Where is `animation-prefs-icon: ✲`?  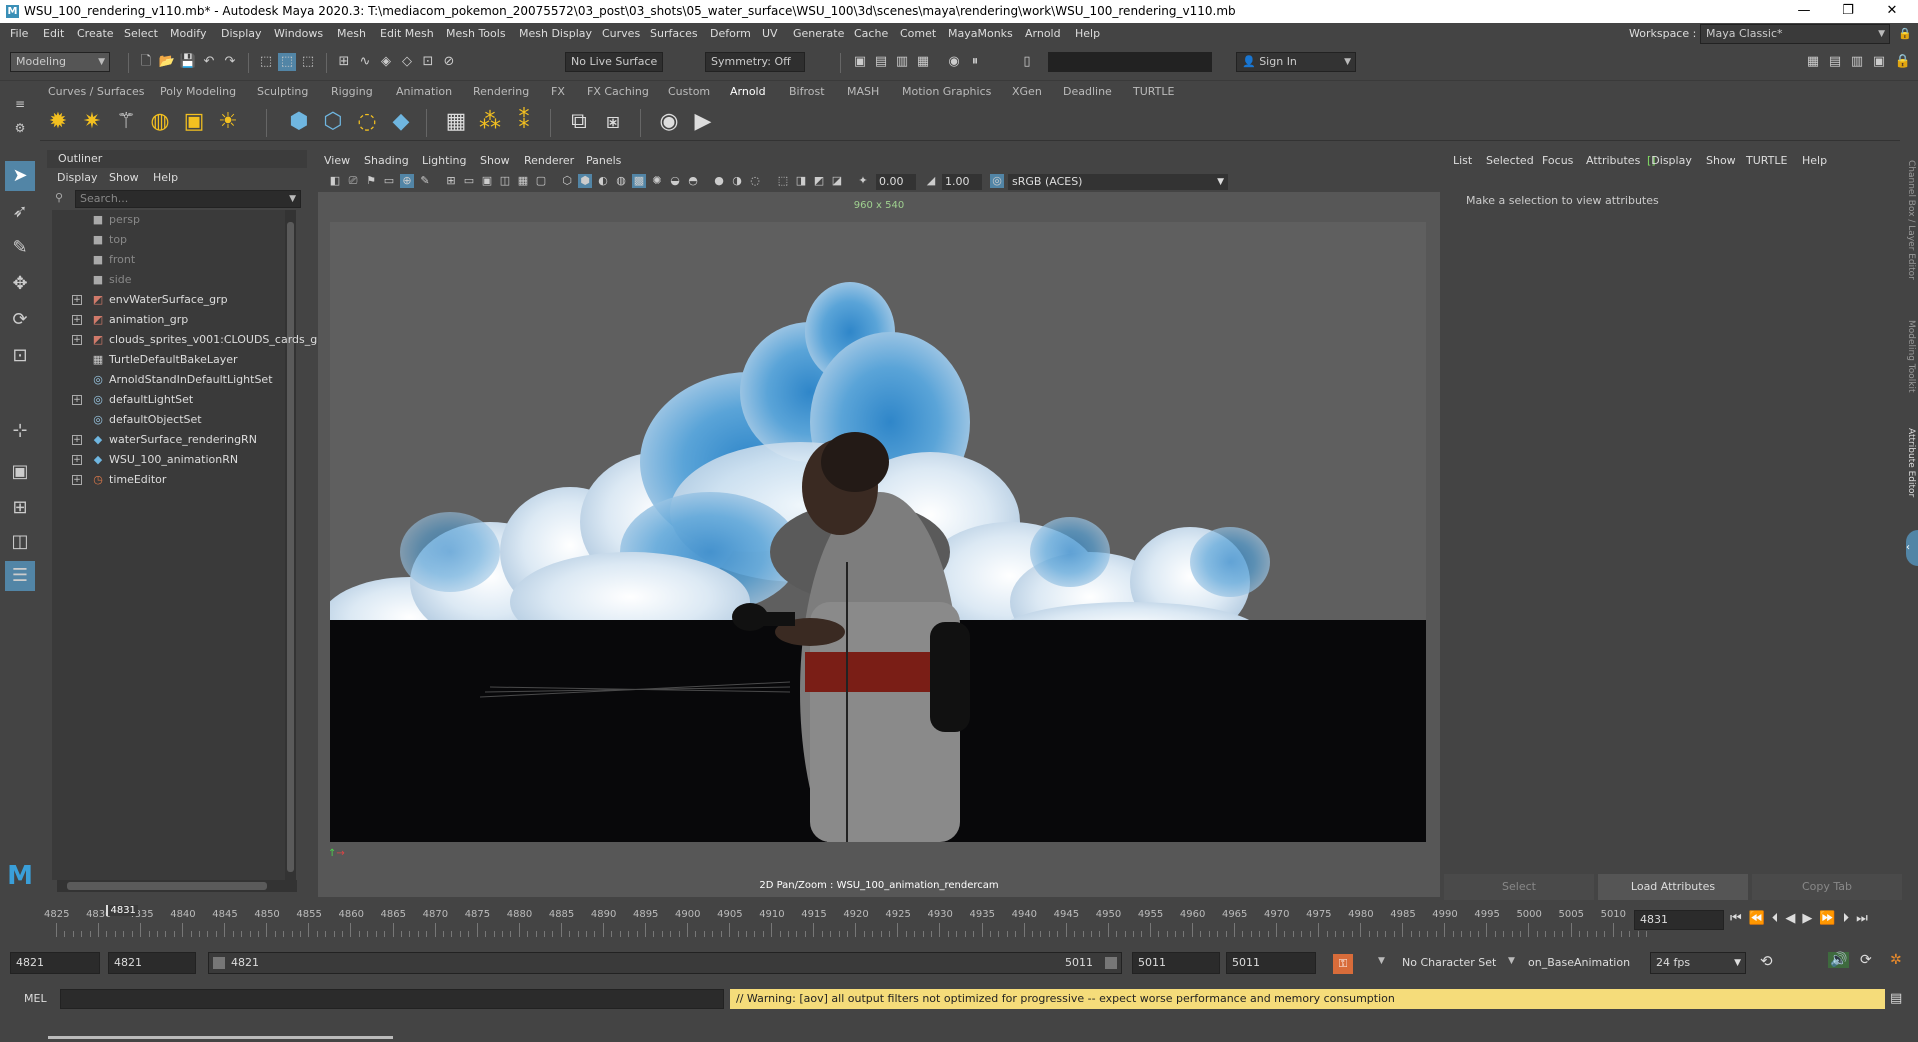
animation-prefs-icon: ✲ is located at coordinates (1896, 960).